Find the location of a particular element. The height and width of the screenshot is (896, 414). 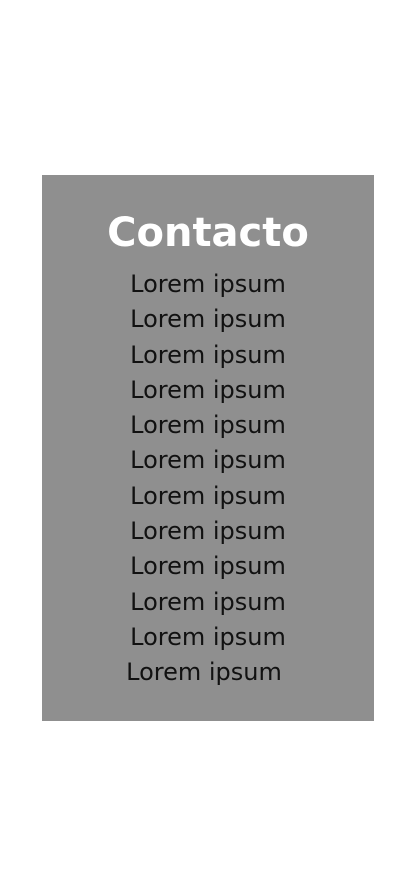

contact-title: Contacto is located at coordinates (208, 233).